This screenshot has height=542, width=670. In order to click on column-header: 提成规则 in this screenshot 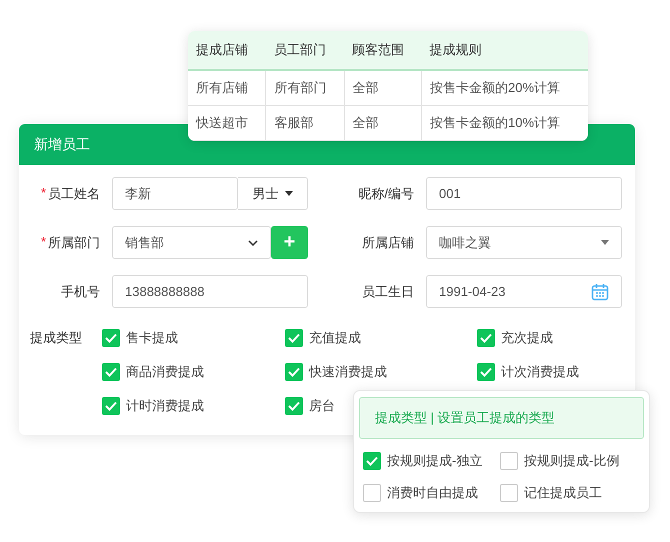, I will do `click(504, 50)`.